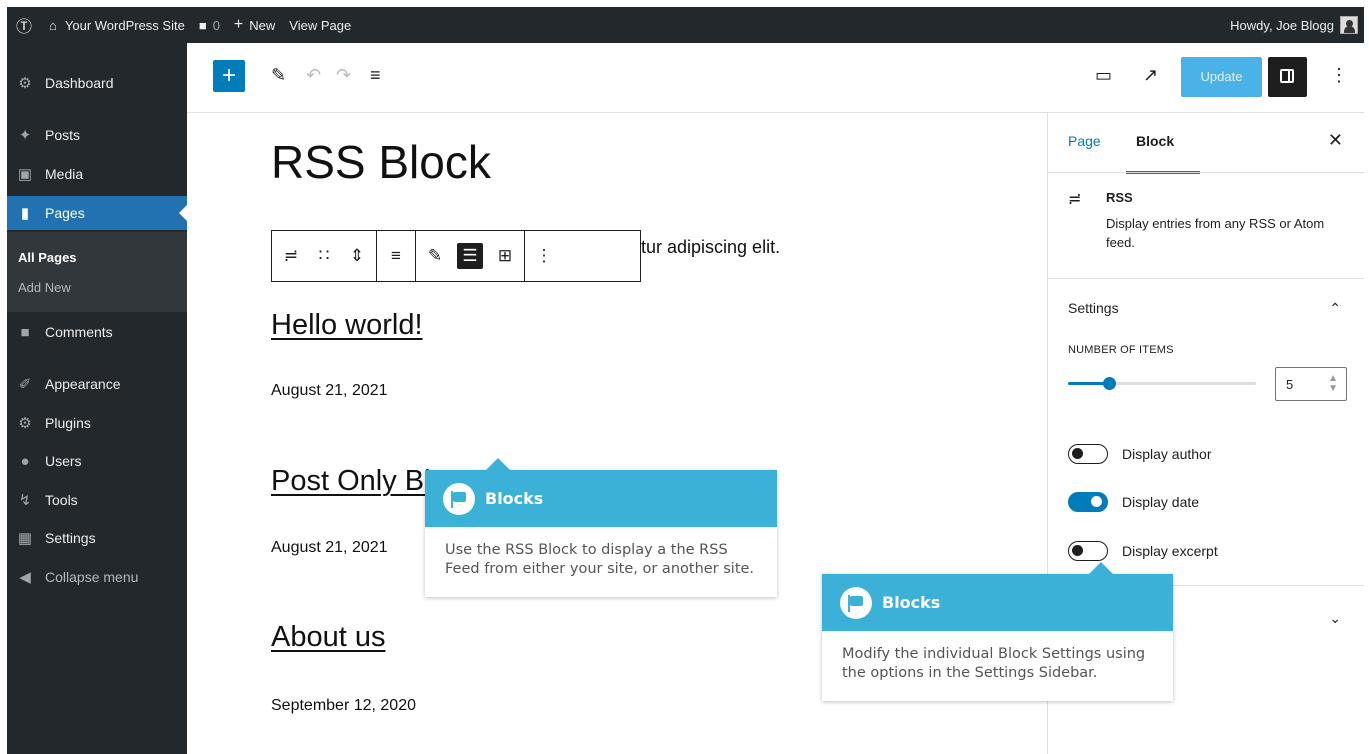  I want to click on page-title: RSS Block, so click(381, 162).